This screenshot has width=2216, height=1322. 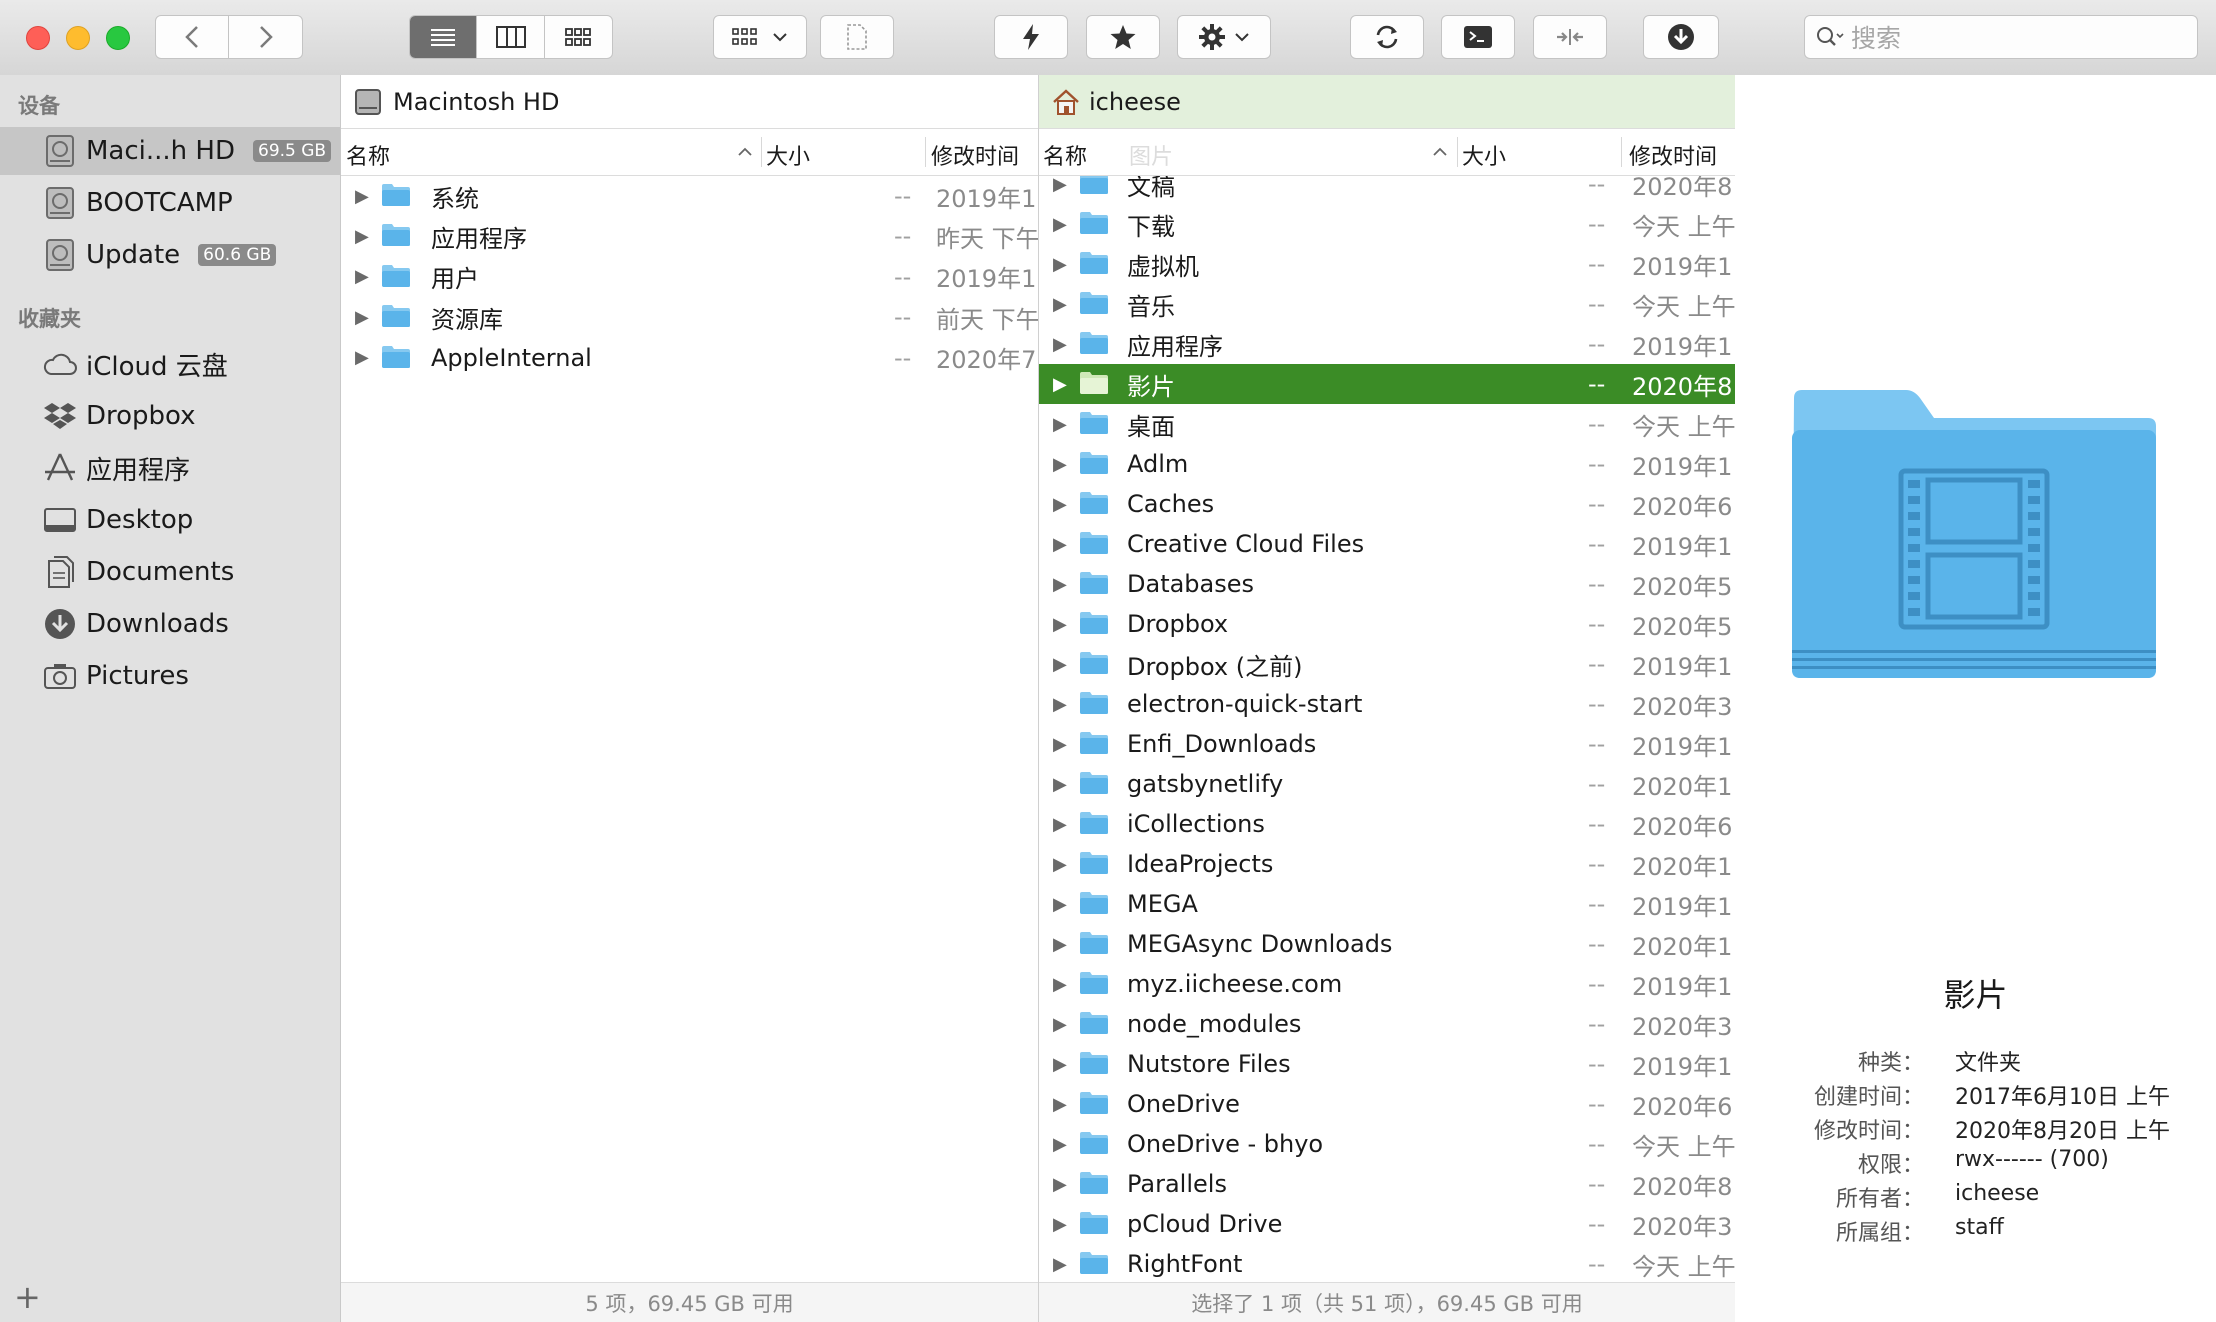 What do you see at coordinates (170, 520) in the screenshot?
I see `sidebar-item-desktop: Desktop` at bounding box center [170, 520].